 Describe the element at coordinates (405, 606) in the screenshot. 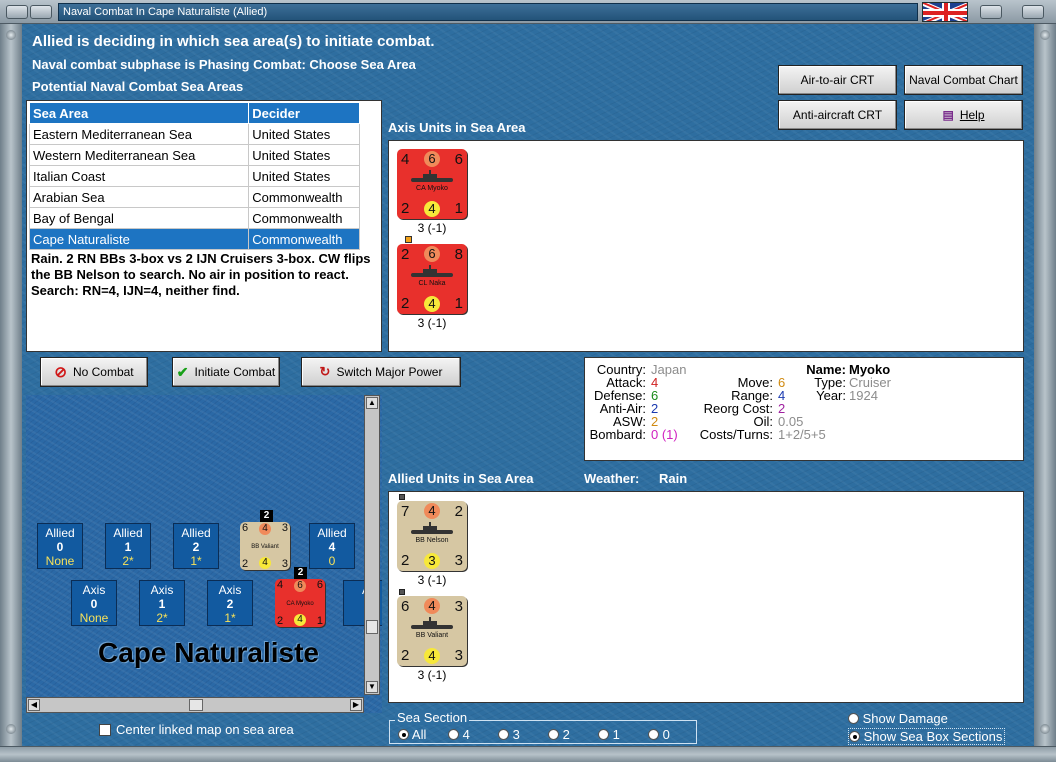

I see `attack-value: 6` at that location.